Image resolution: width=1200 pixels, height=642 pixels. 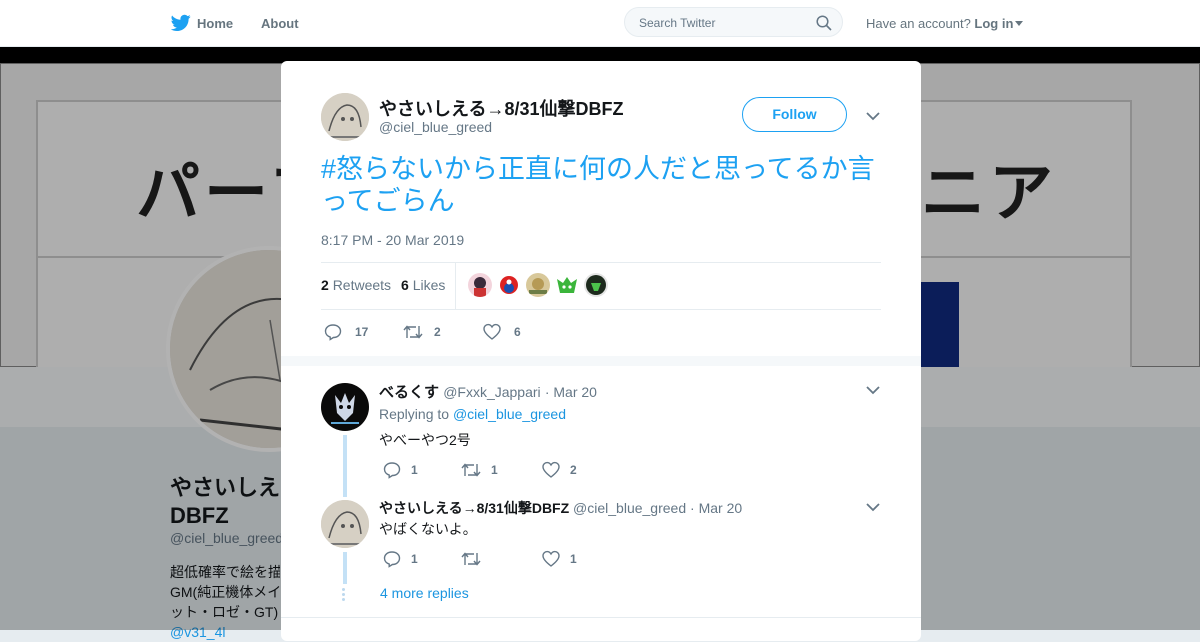 What do you see at coordinates (1166, 24) in the screenshot?
I see `close-icon` at bounding box center [1166, 24].